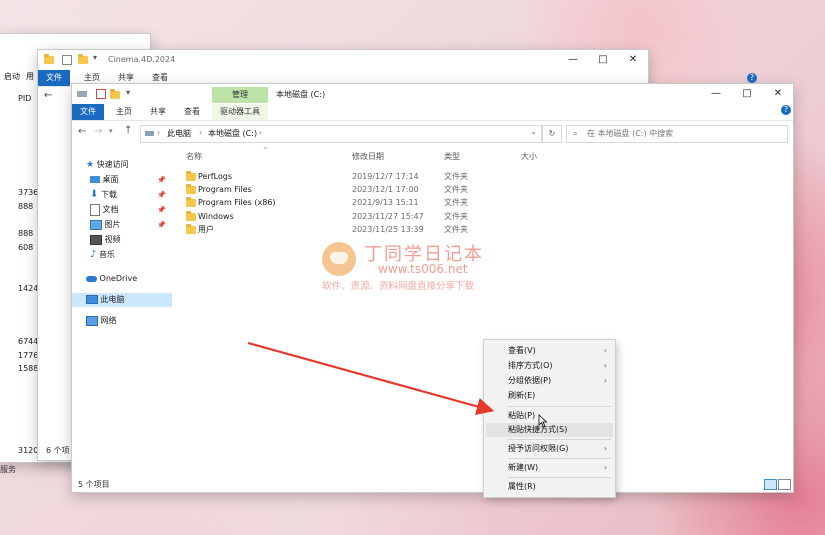  I want to click on nav-desktop: 桌面 📌, so click(122, 180).